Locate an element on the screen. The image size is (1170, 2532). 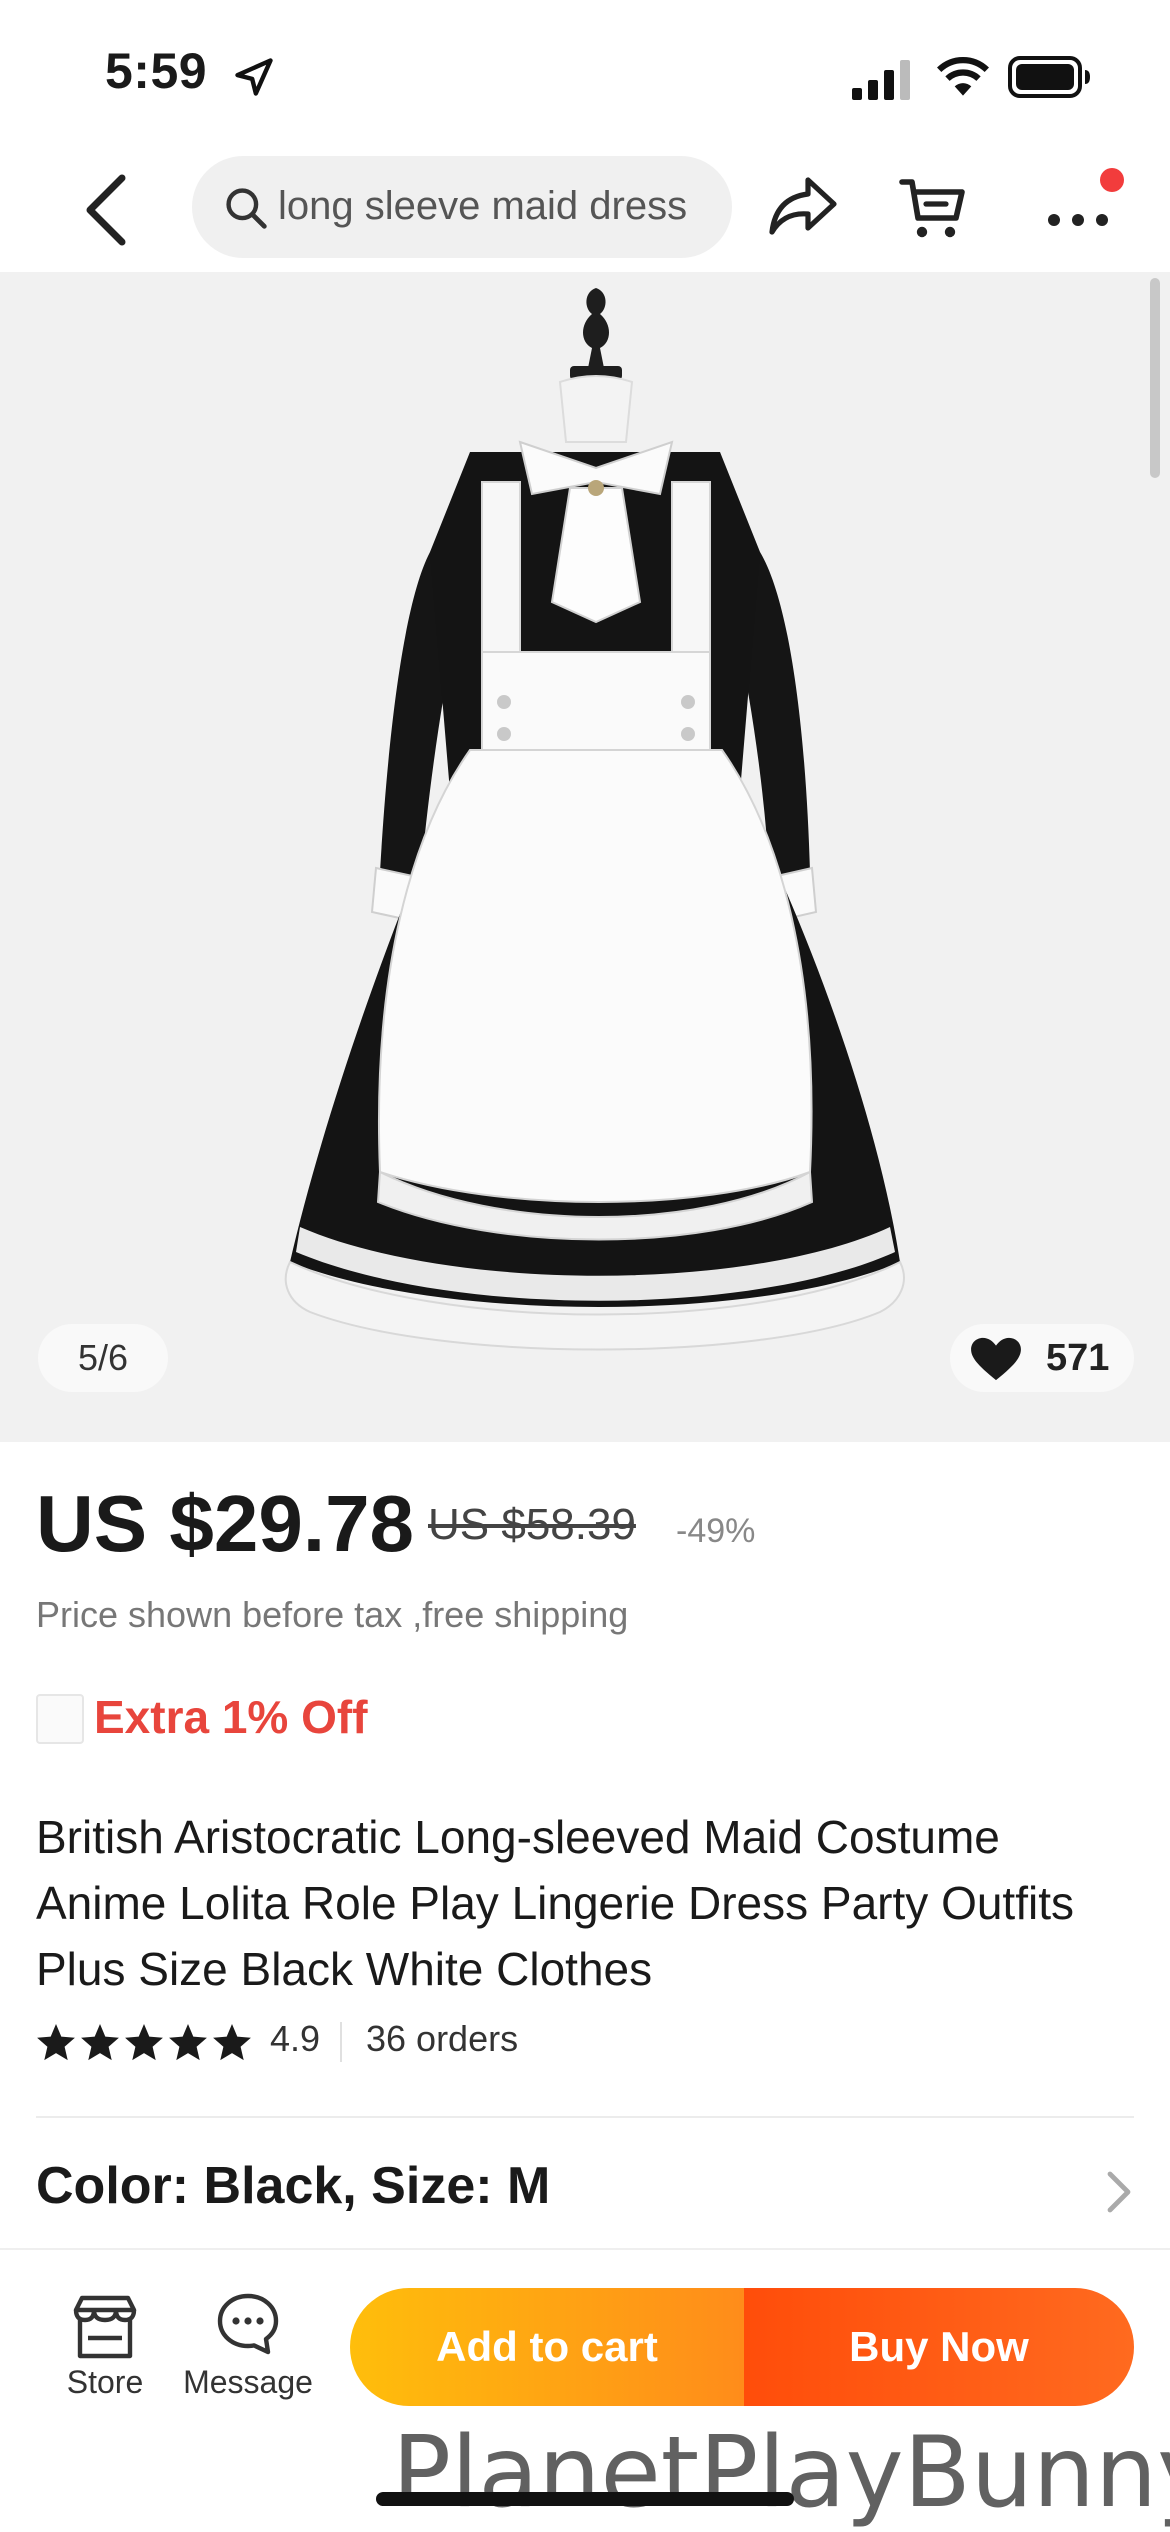
star-rating-icon is located at coordinates (144, 2042).